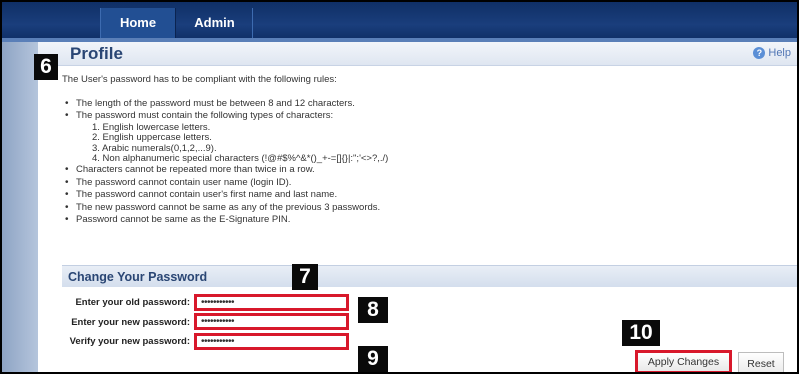  I want to click on help-label: Help, so click(779, 53).